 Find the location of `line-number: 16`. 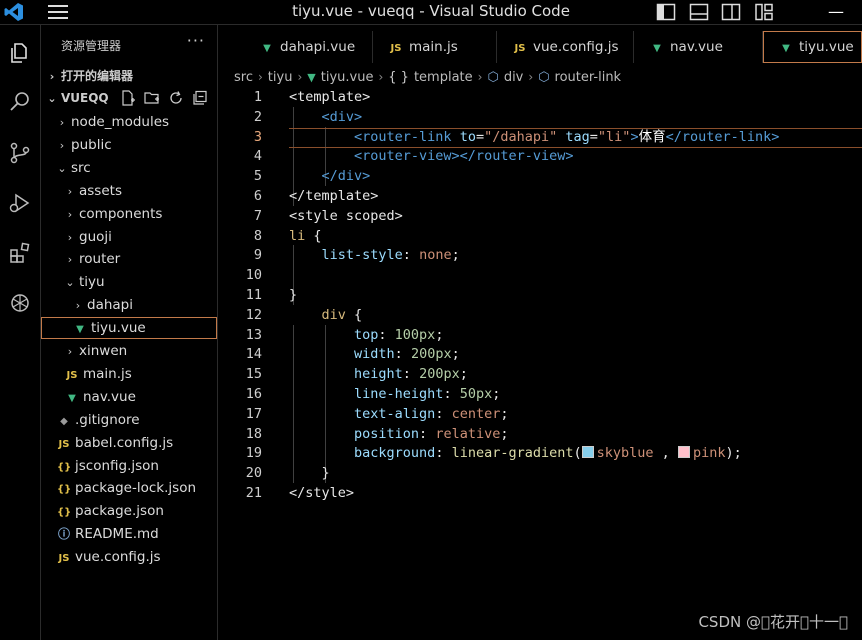

line-number: 16 is located at coordinates (253, 394).